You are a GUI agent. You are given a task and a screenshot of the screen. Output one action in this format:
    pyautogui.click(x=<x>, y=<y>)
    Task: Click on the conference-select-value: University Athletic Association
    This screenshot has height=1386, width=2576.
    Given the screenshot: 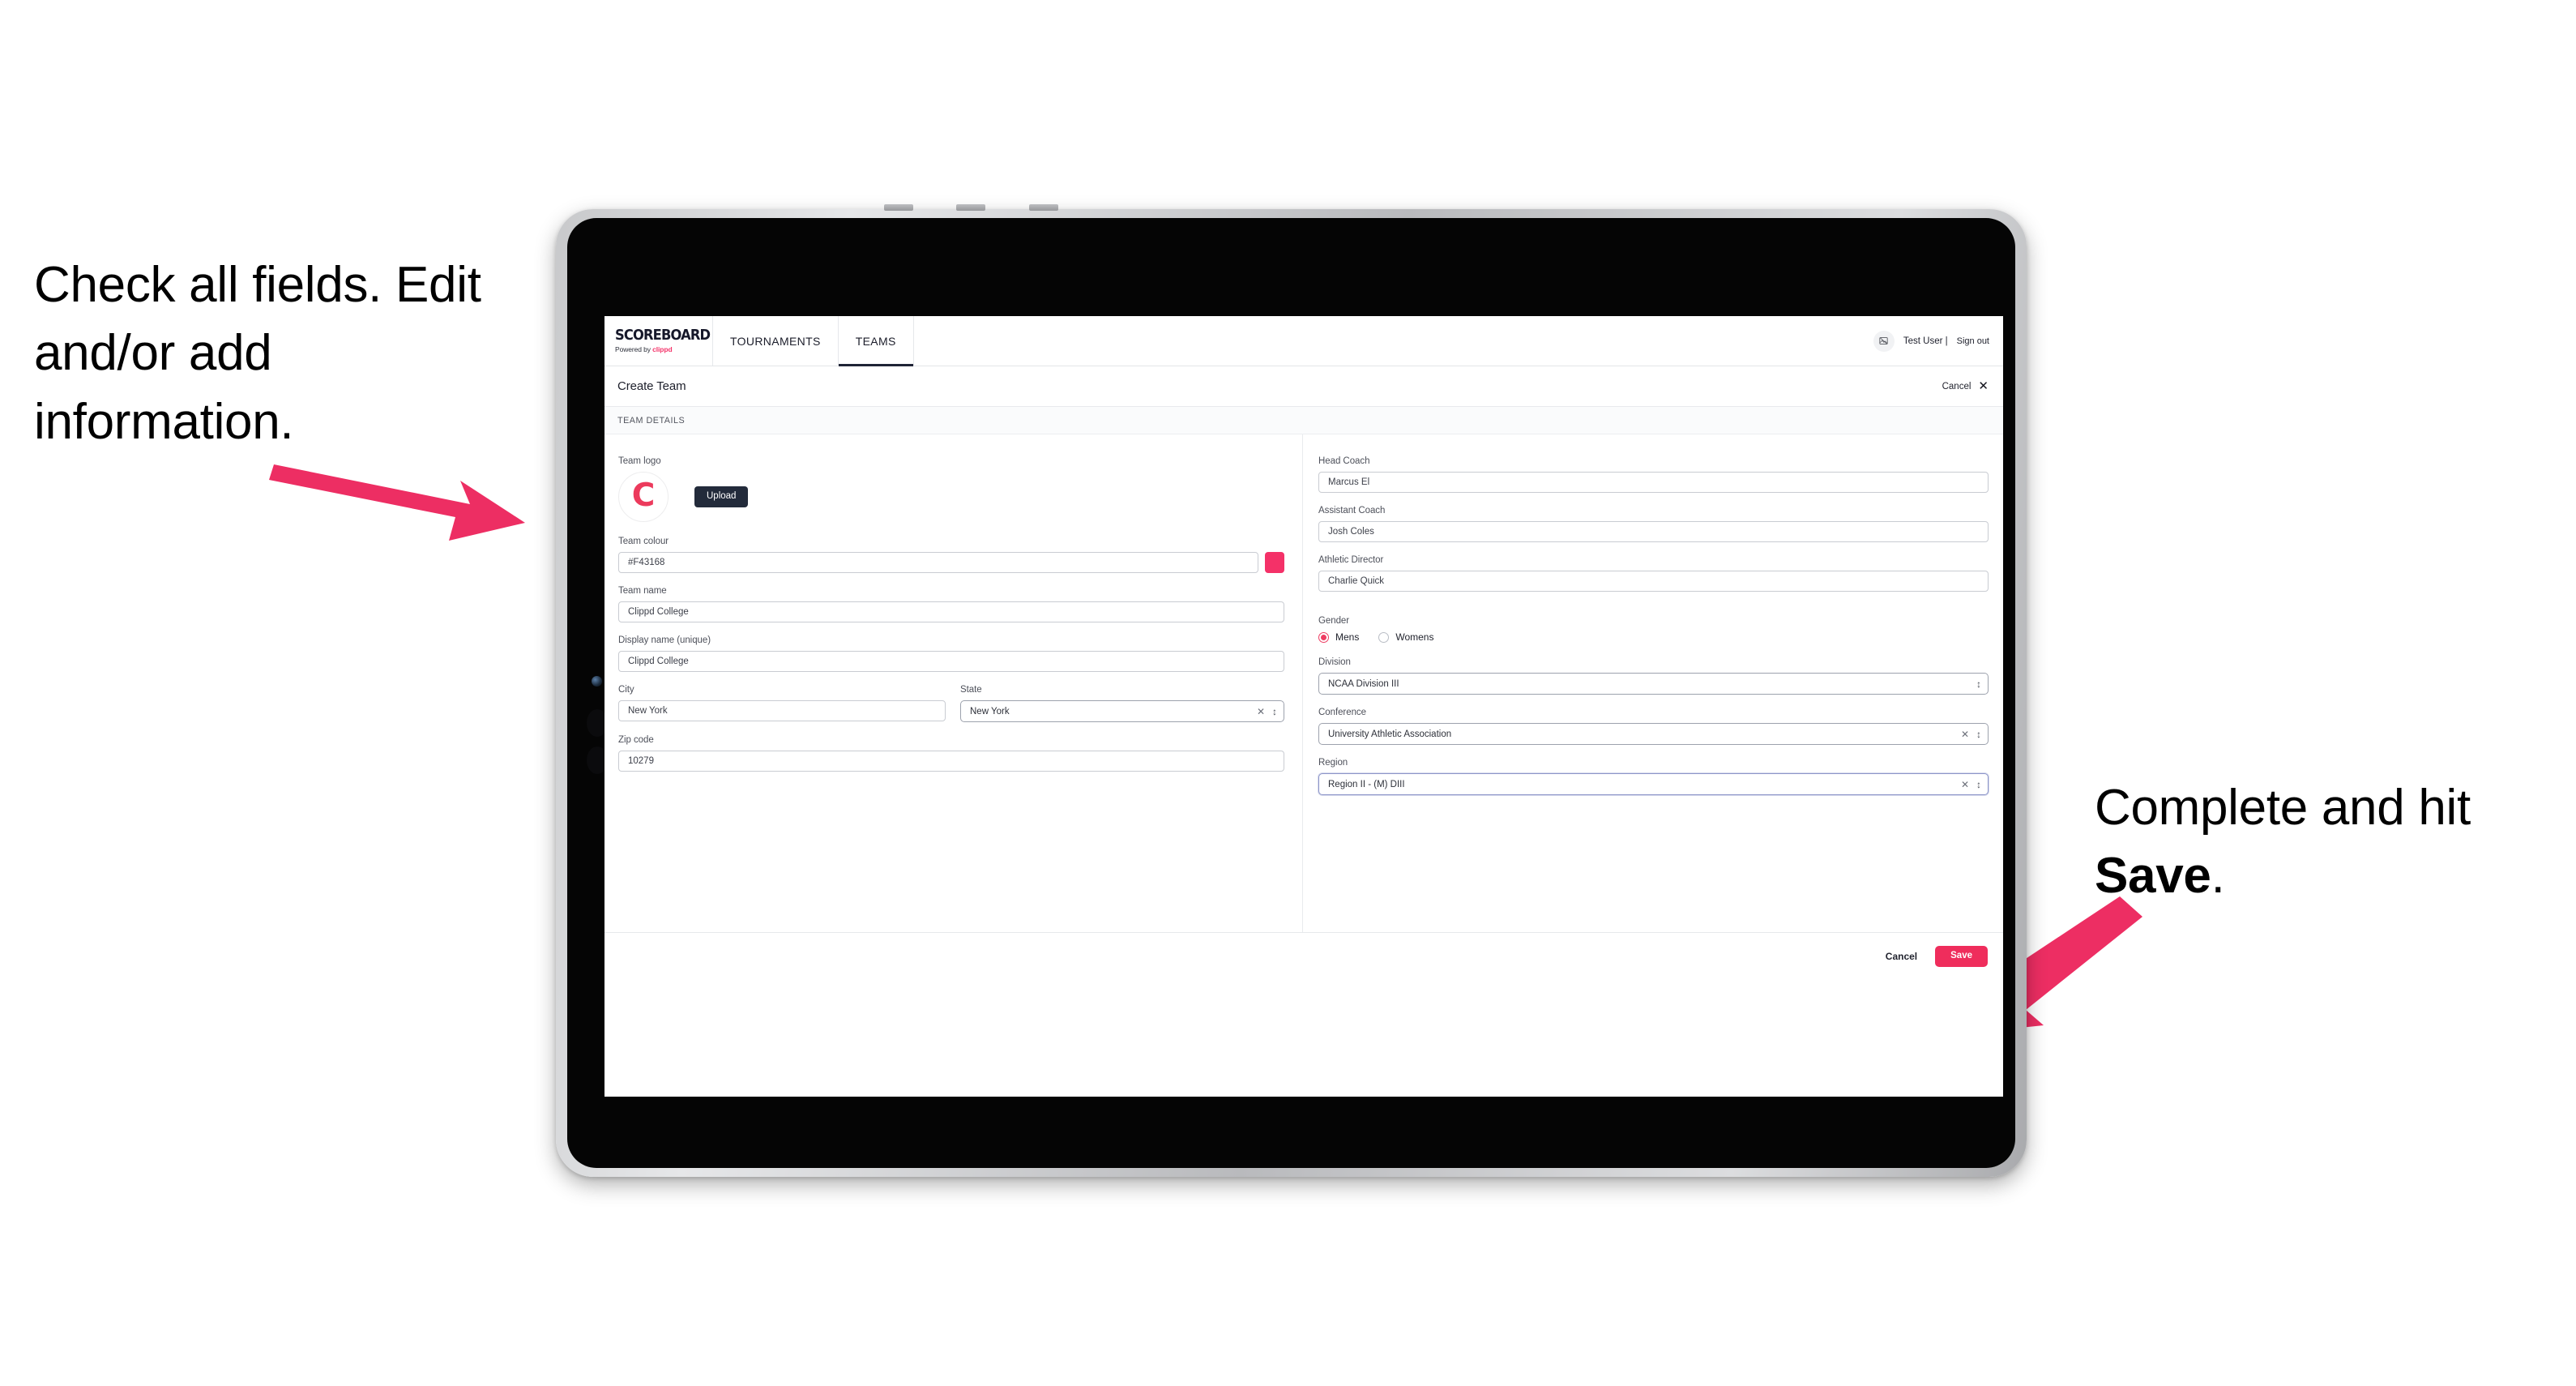 What is the action you would take?
    pyautogui.click(x=1390, y=734)
    